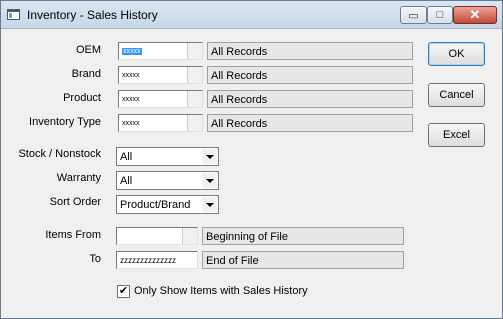  I want to click on items-to-label: To, so click(95, 259).